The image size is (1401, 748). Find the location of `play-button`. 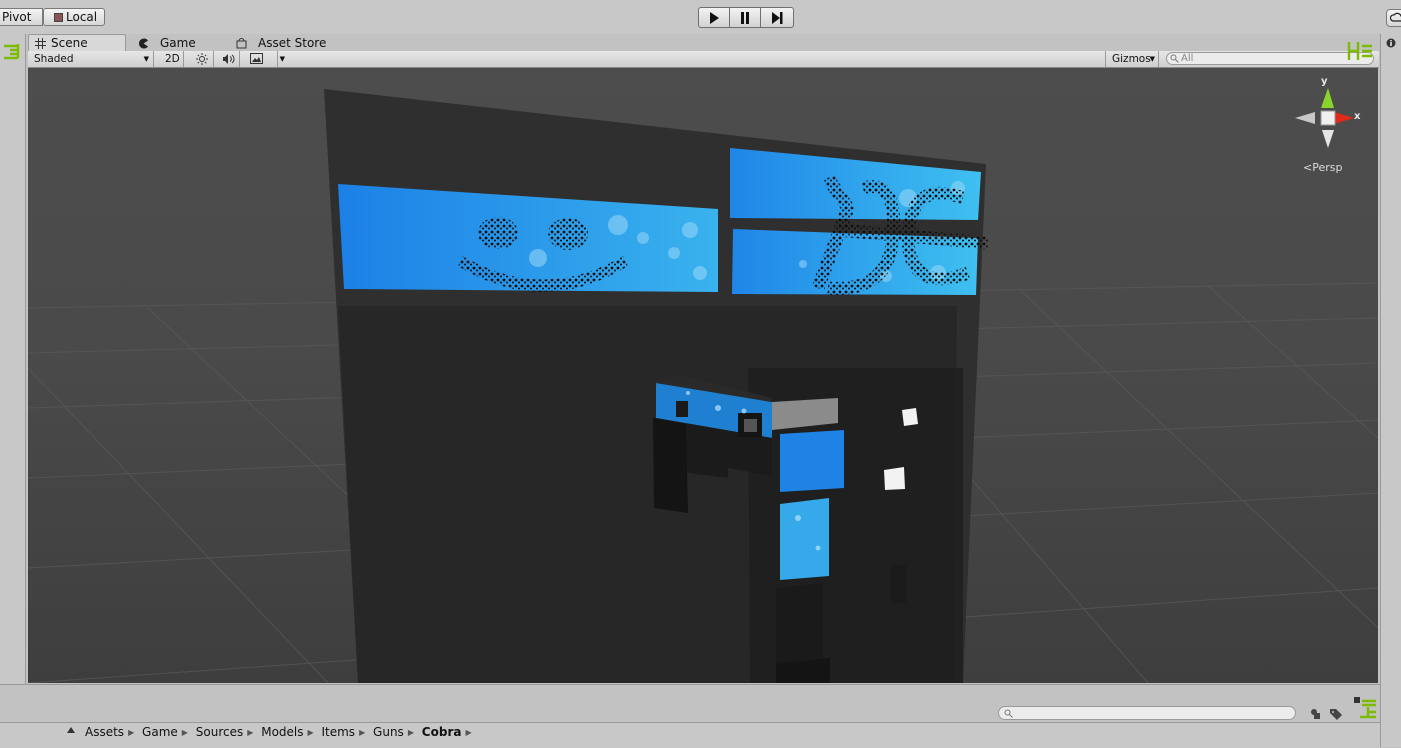

play-button is located at coordinates (714, 17).